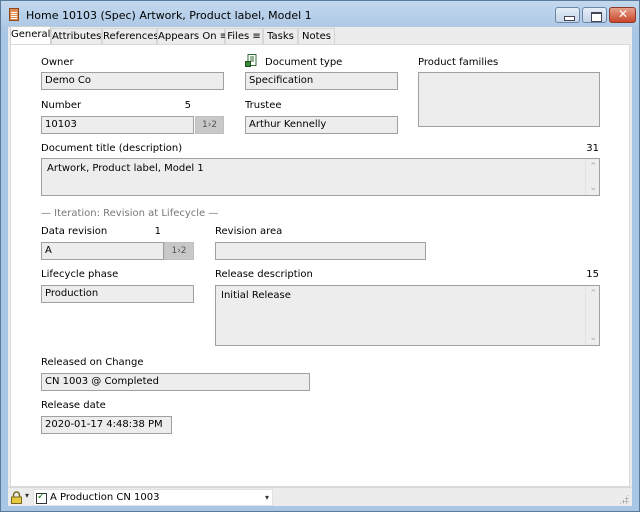 The image size is (640, 512). Describe the element at coordinates (320, 496) in the screenshot. I see `status-bar: ▾ A Production CN 1003 ▾` at that location.